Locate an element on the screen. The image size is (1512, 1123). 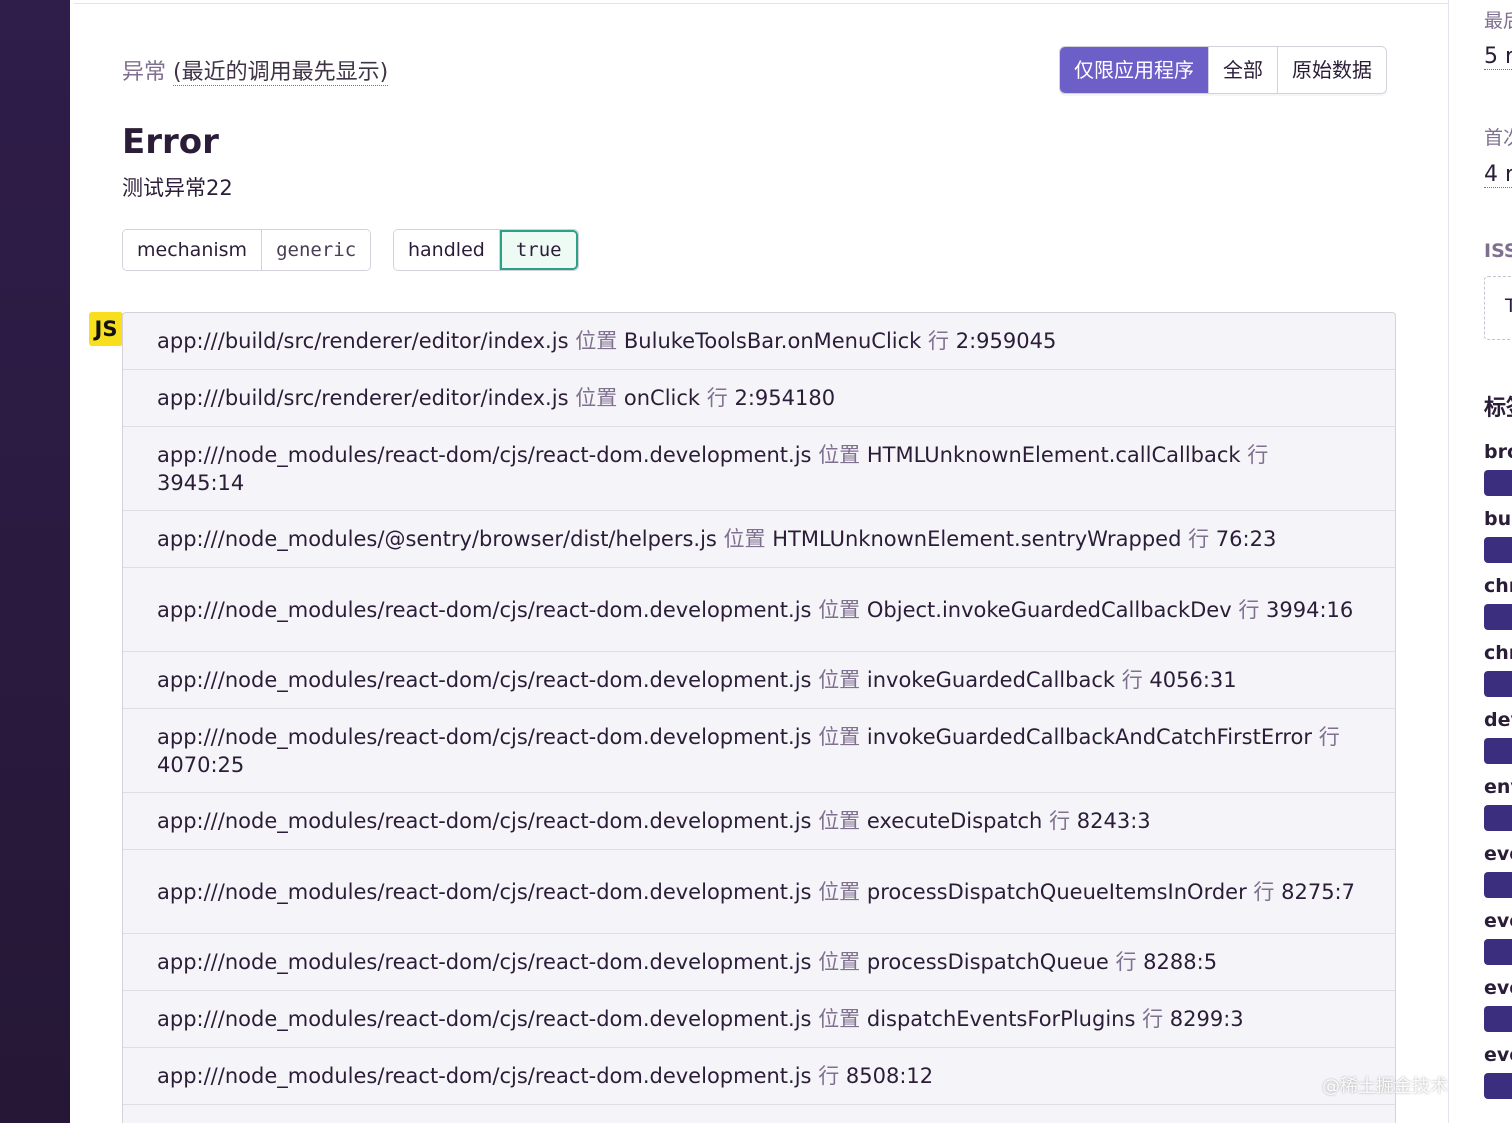
tag-key: chr is located at coordinates (1498, 653).